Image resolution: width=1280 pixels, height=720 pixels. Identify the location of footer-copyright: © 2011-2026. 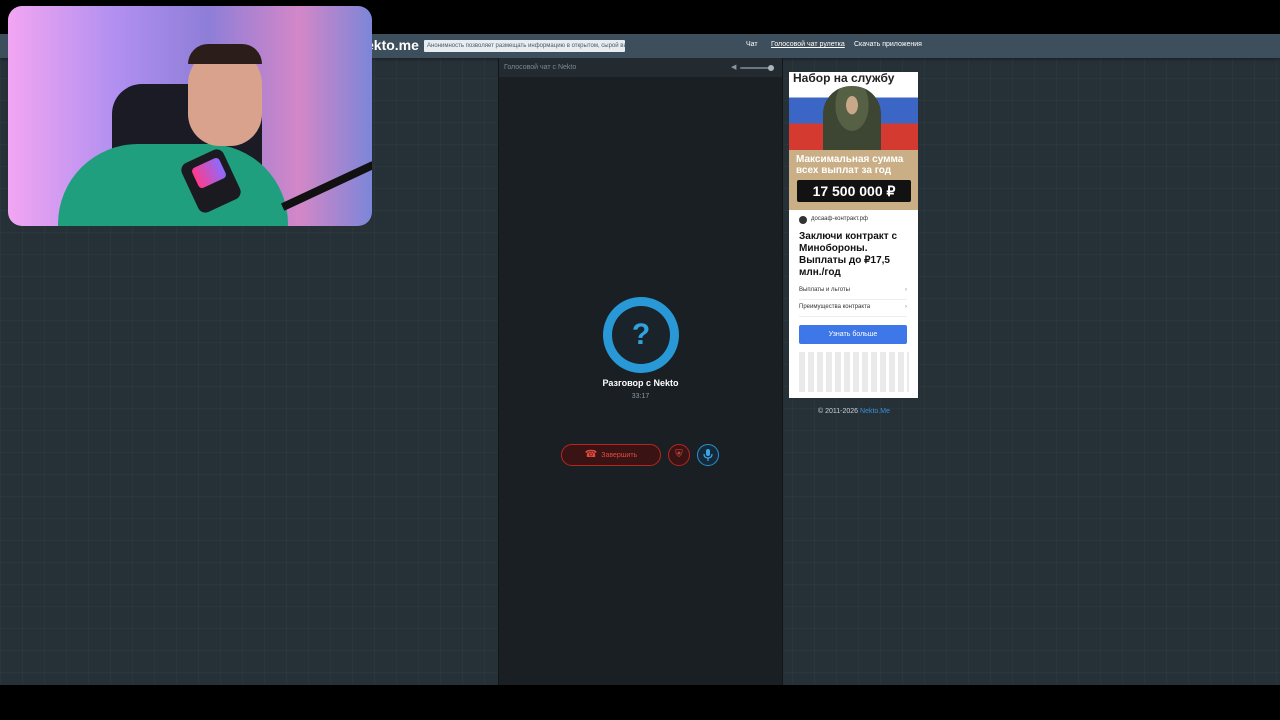
(838, 411).